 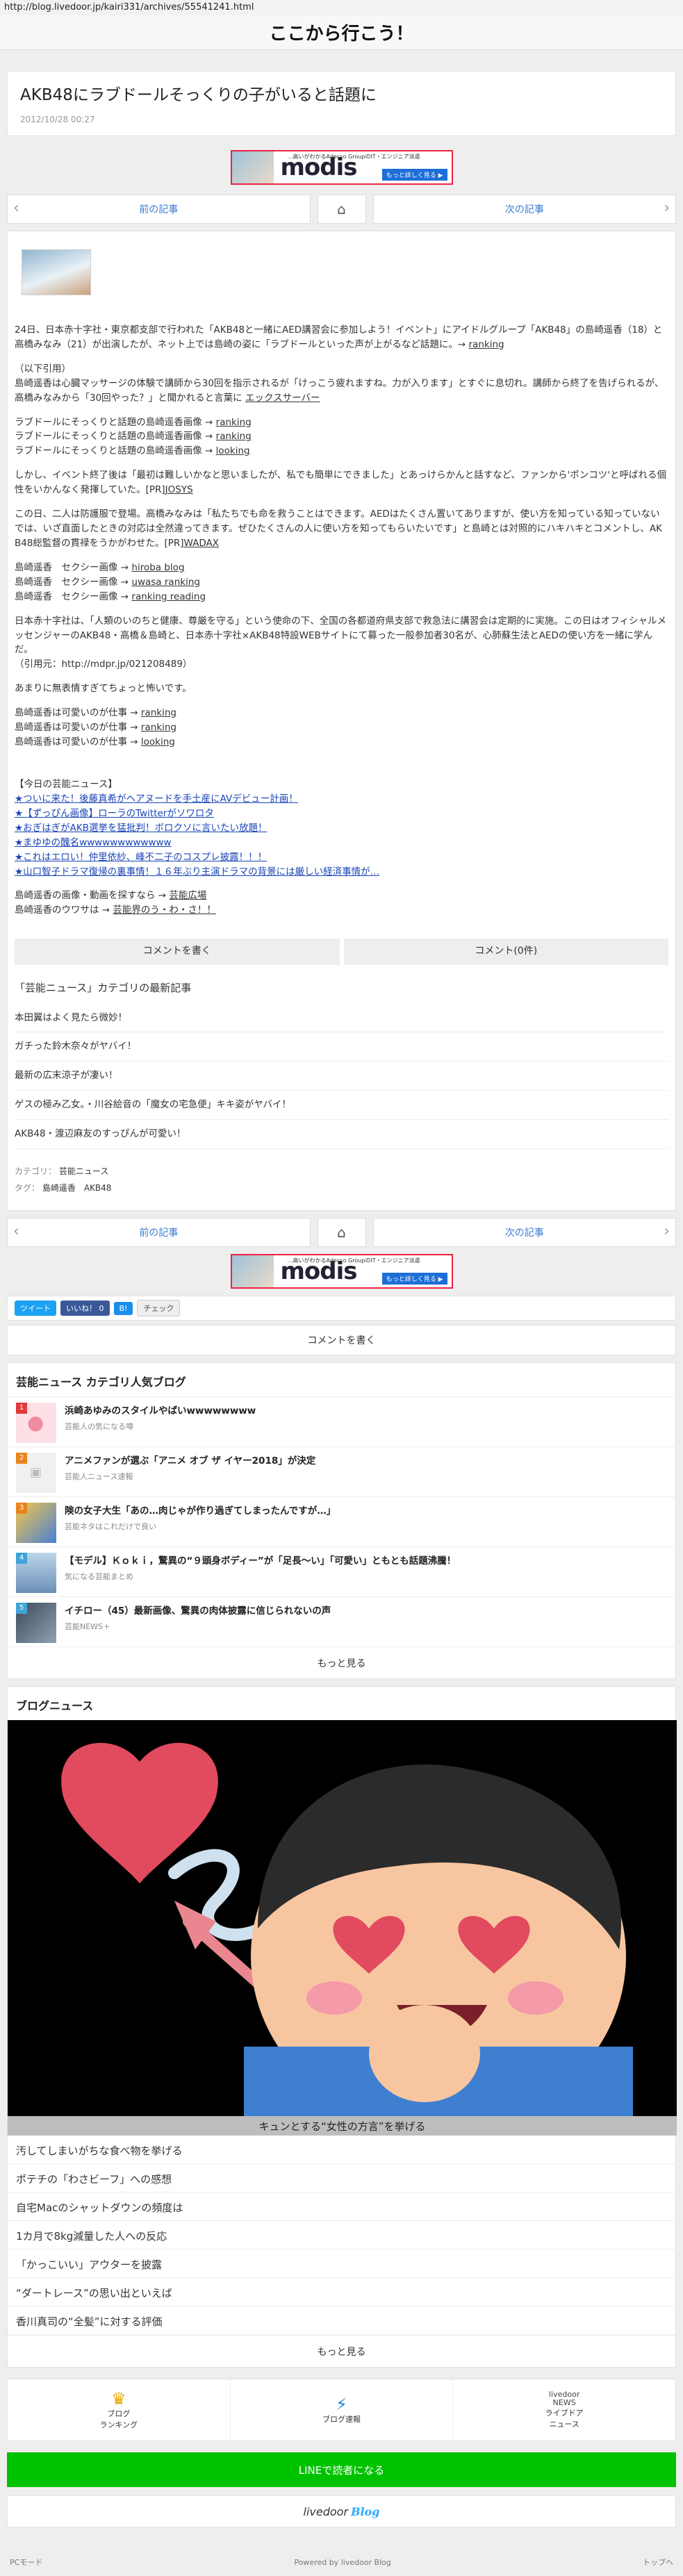 What do you see at coordinates (341, 2293) in the screenshot?
I see `blognews-item: “ダートレース”の思い出といえば` at bounding box center [341, 2293].